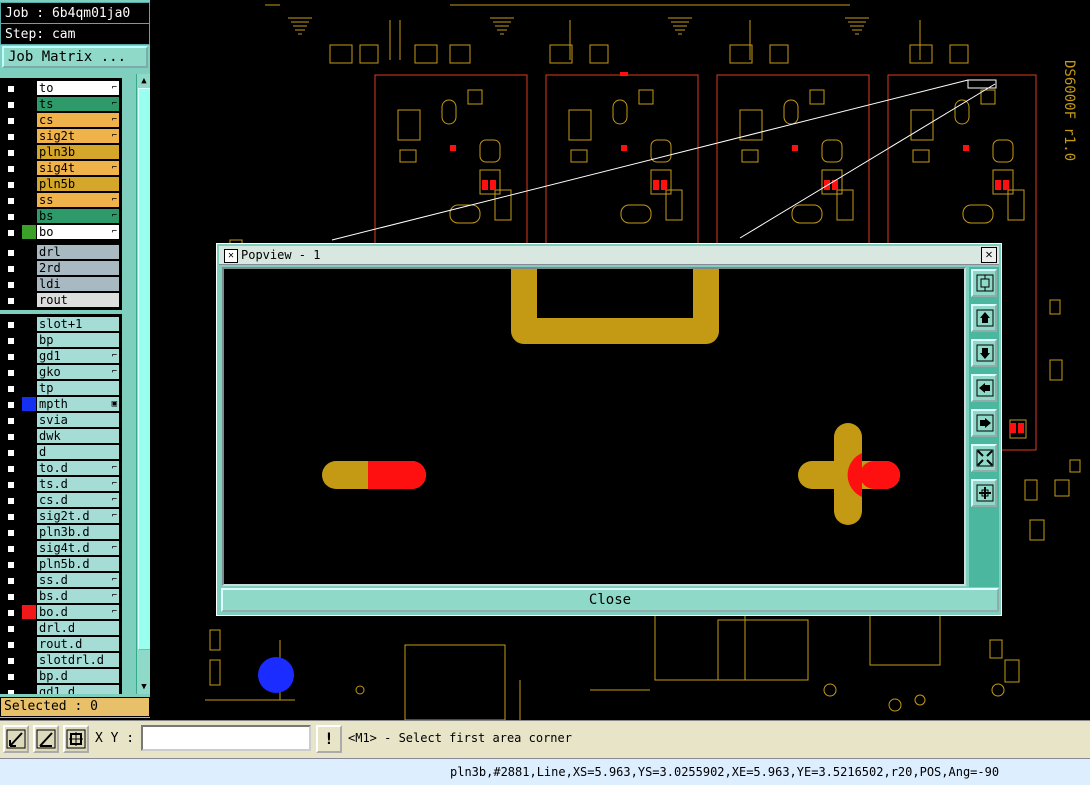  I want to click on layer-row-bo: bo ⌐, so click(68, 232).